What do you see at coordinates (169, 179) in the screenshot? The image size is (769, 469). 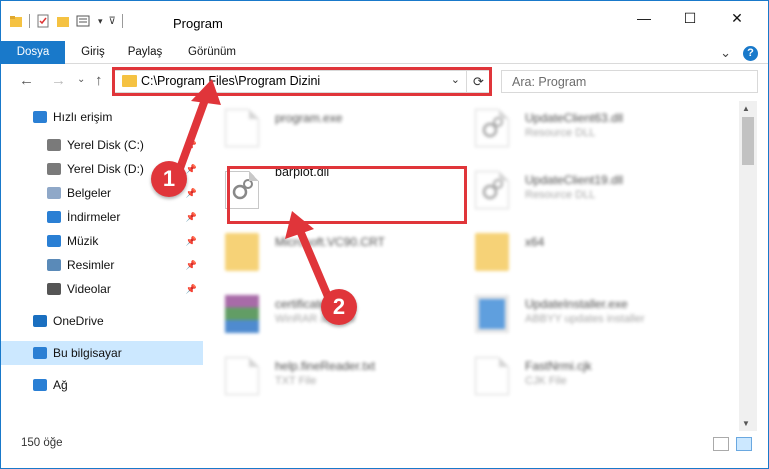 I see `step-1-callout: 1` at bounding box center [169, 179].